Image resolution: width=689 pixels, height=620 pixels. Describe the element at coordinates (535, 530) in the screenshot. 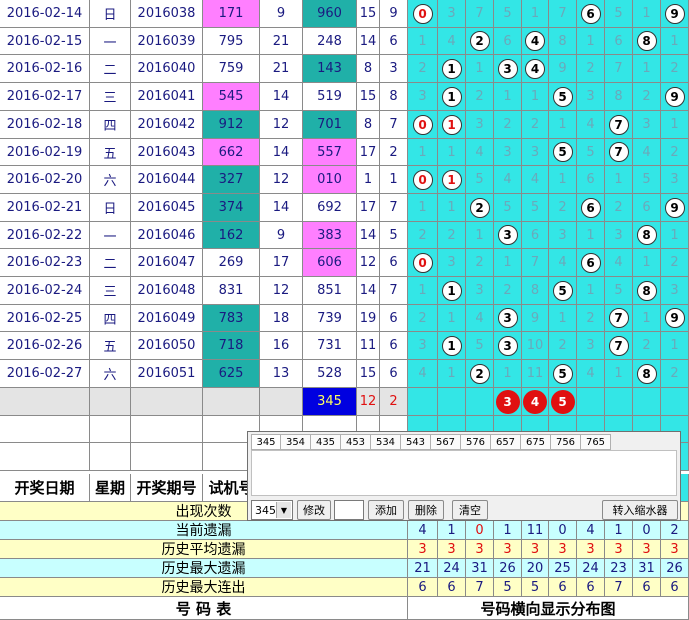

I see `stat-value-cell: 11` at that location.